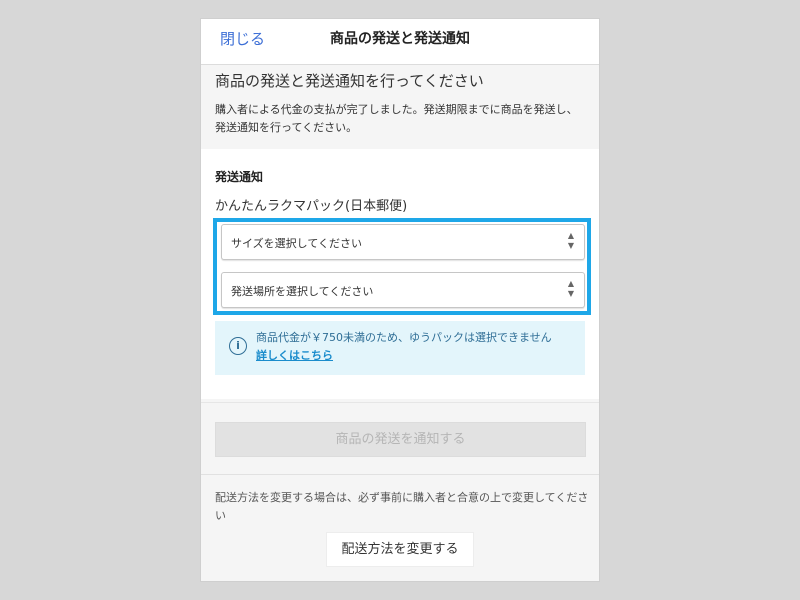 This screenshot has width=800, height=600. I want to click on place-select: 発送場所を選択してください ▲ ▼, so click(403, 290).